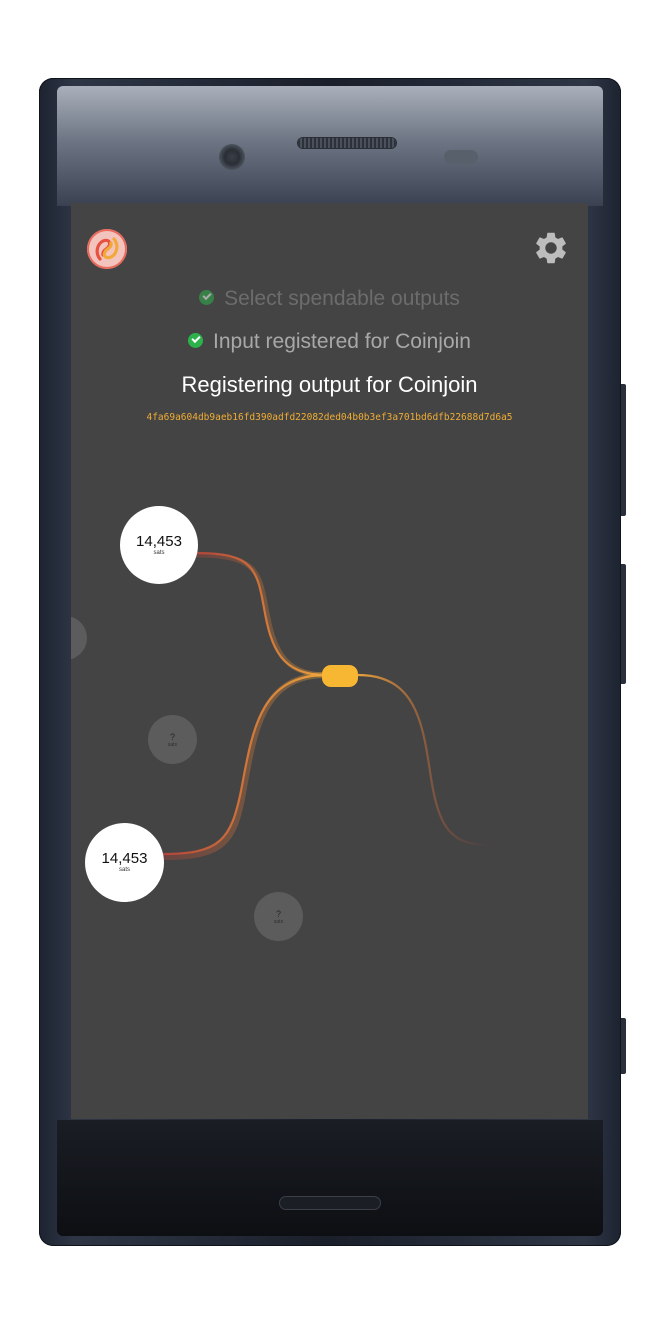  Describe the element at coordinates (423, 760) in the screenshot. I see `flow-line-output` at that location.